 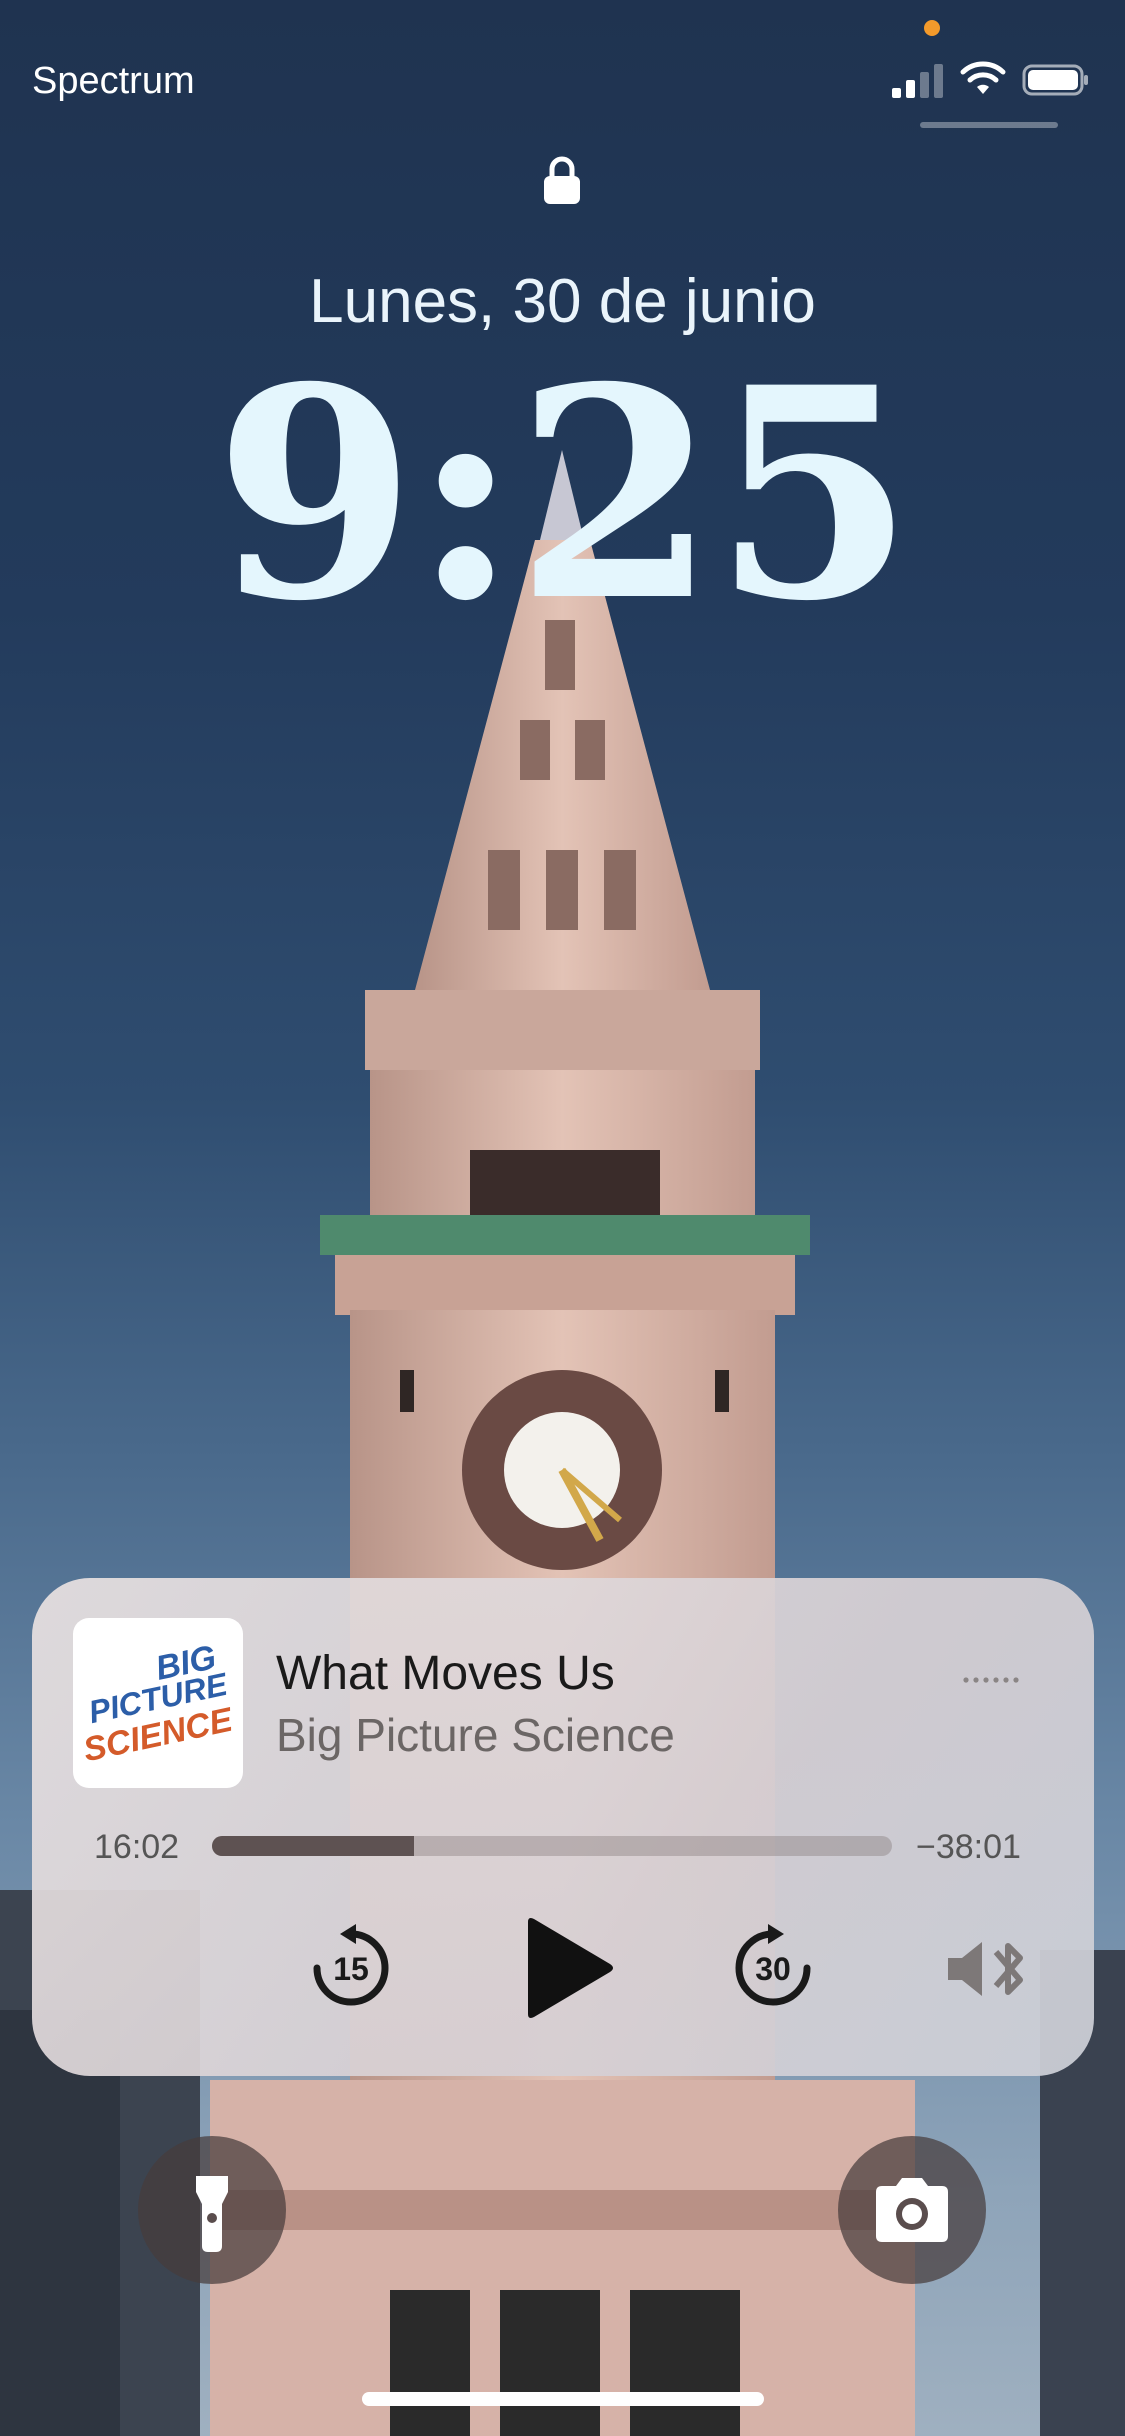 I want to click on more-dots-icon, so click(x=992, y=1680).